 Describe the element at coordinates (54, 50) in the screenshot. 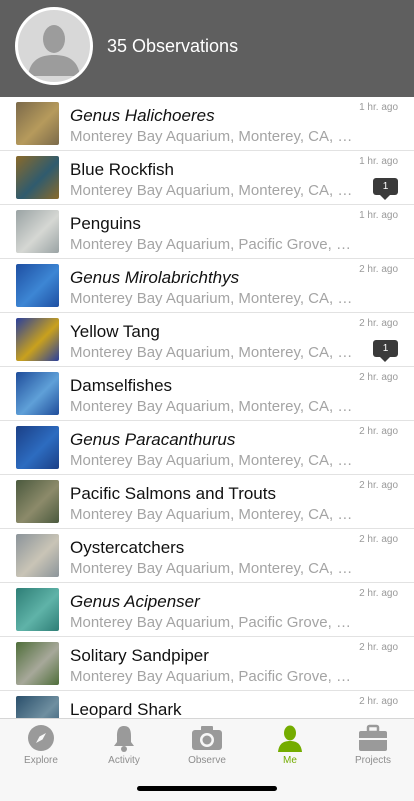

I see `person-silhouette-icon` at that location.